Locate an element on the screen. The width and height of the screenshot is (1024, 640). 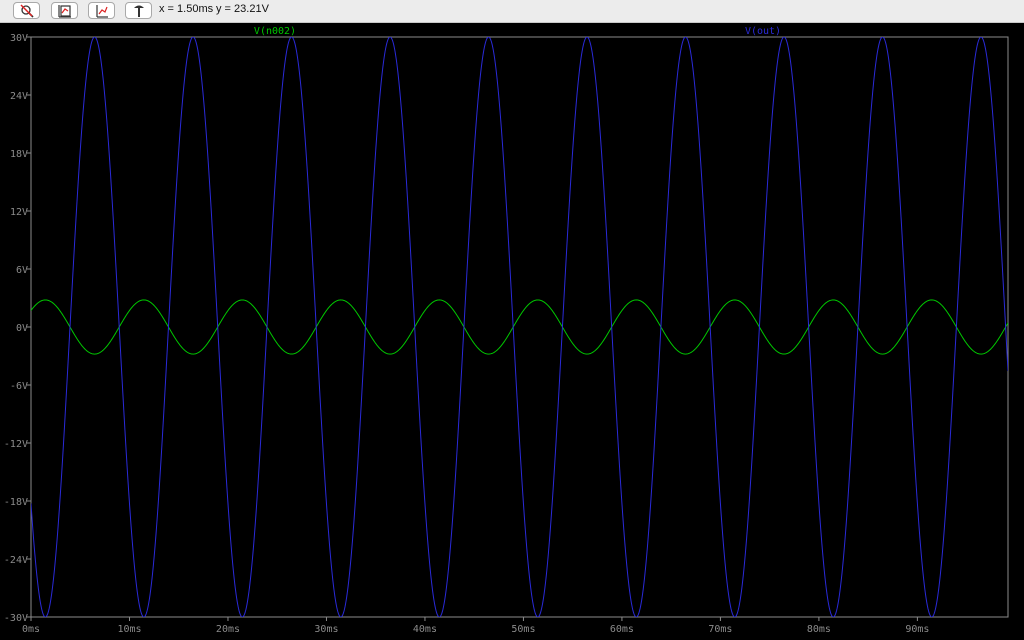
y-tick-label: 30V is located at coordinates (19, 38).